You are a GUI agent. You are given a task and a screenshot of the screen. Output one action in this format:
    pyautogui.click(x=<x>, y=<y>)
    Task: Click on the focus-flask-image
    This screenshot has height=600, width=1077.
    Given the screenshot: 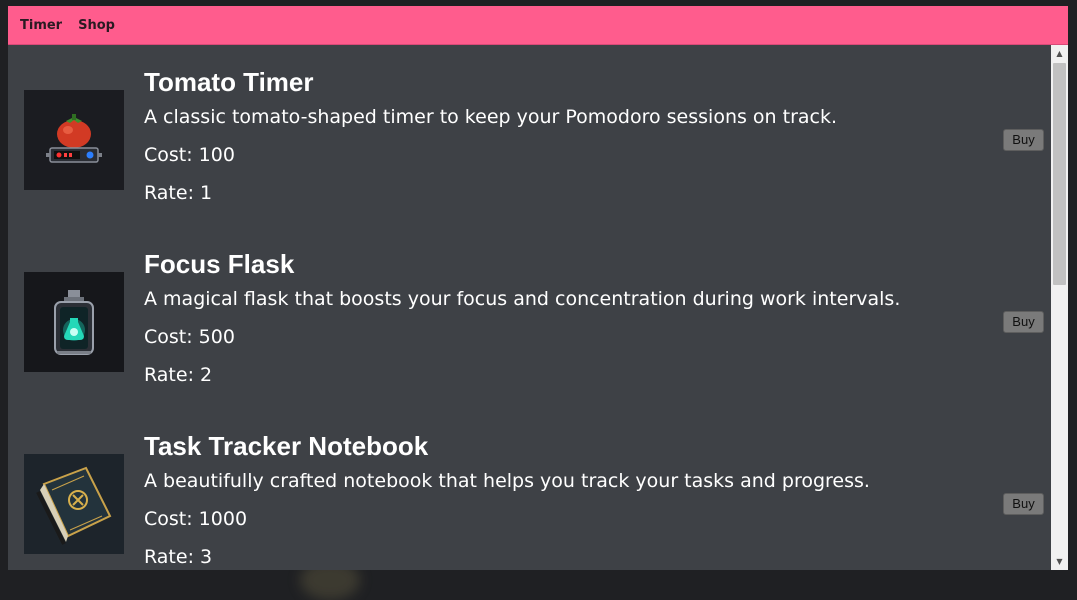 What is the action you would take?
    pyautogui.click(x=74, y=322)
    